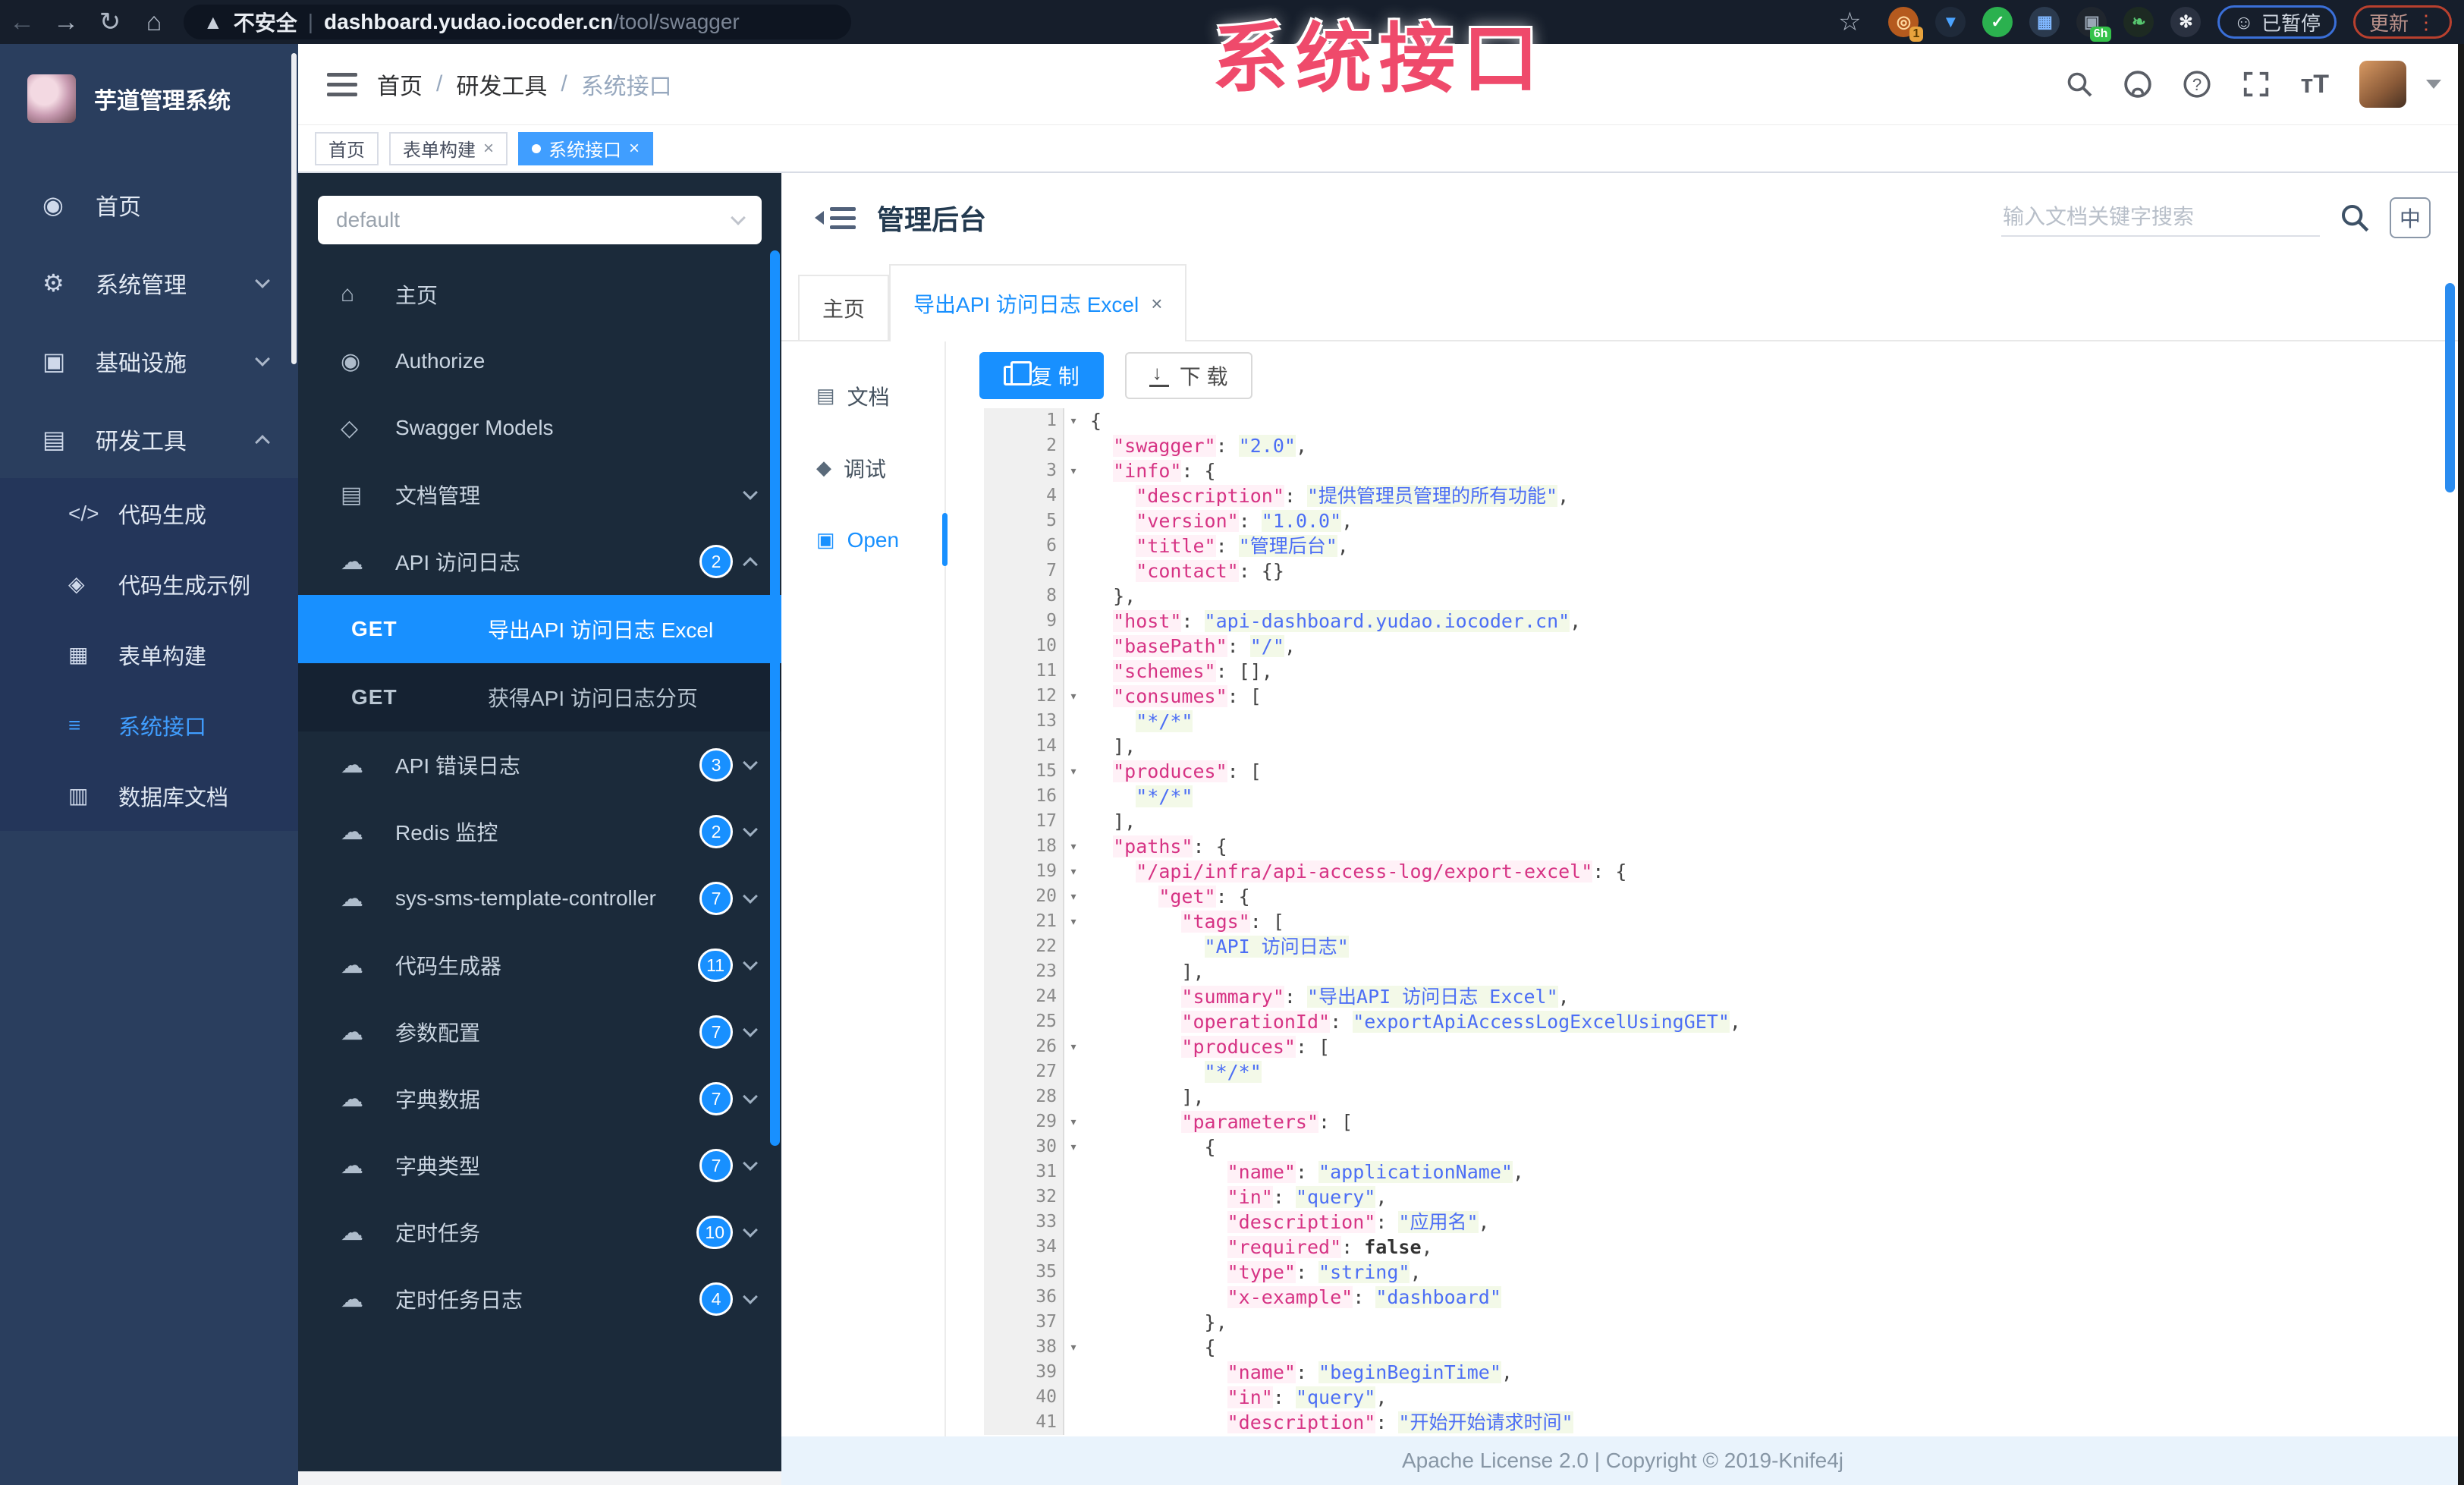 The height and width of the screenshot is (1485, 2464). I want to click on line-number: 29 ▾, so click(1030, 1121).